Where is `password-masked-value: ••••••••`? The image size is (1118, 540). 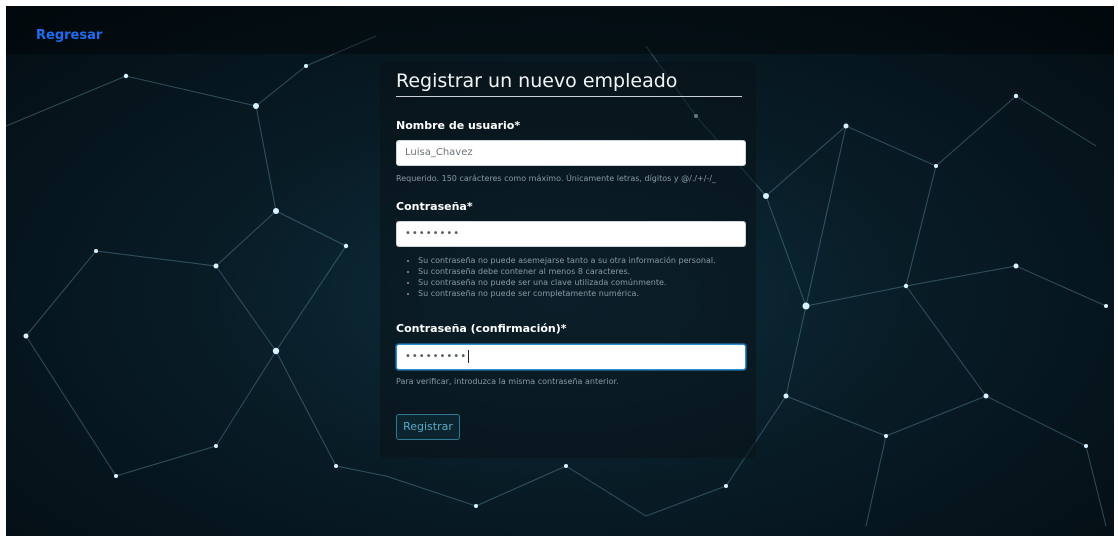
password-masked-value: •••••••• is located at coordinates (433, 233).